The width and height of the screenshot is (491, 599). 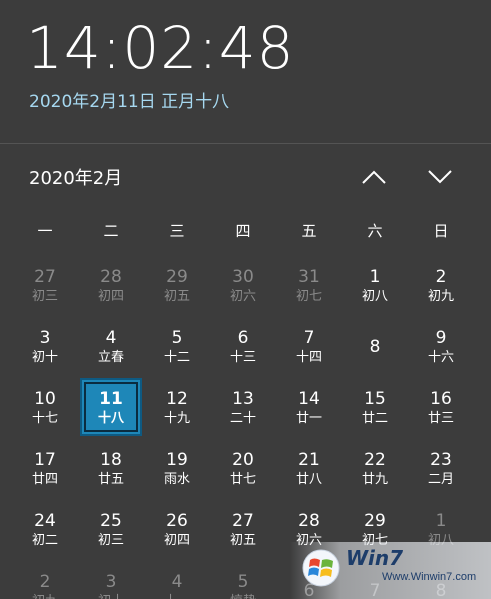 I want to click on calendar-day: 23 二月, so click(x=441, y=469).